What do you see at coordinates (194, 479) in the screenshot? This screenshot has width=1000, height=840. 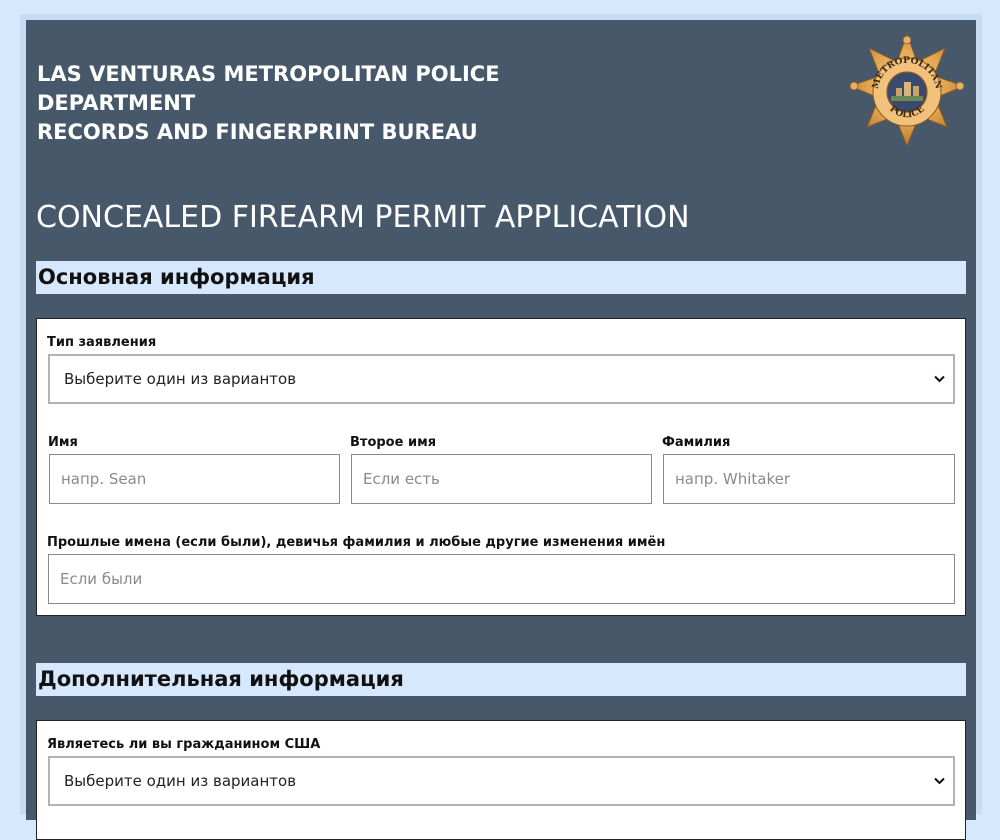 I see `first-name-field: напр. Sean` at bounding box center [194, 479].